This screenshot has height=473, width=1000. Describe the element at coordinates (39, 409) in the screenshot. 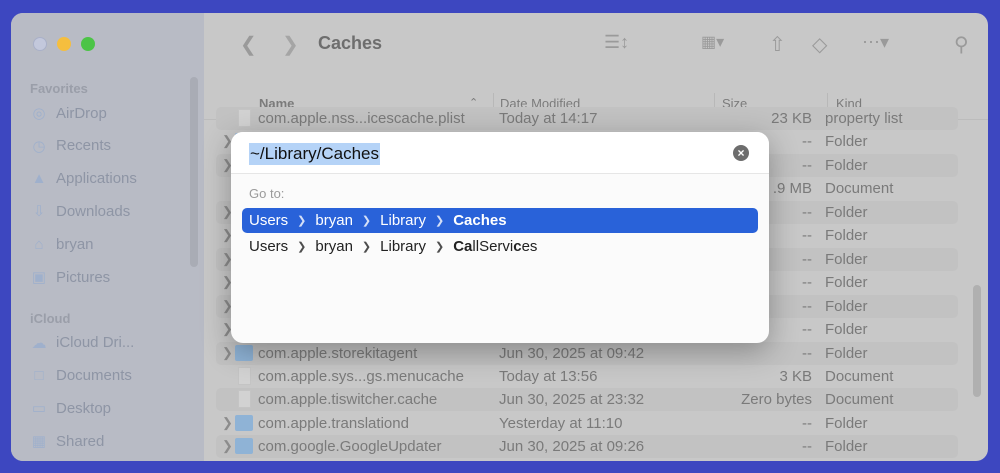

I see `desktop-icon: ▭` at that location.